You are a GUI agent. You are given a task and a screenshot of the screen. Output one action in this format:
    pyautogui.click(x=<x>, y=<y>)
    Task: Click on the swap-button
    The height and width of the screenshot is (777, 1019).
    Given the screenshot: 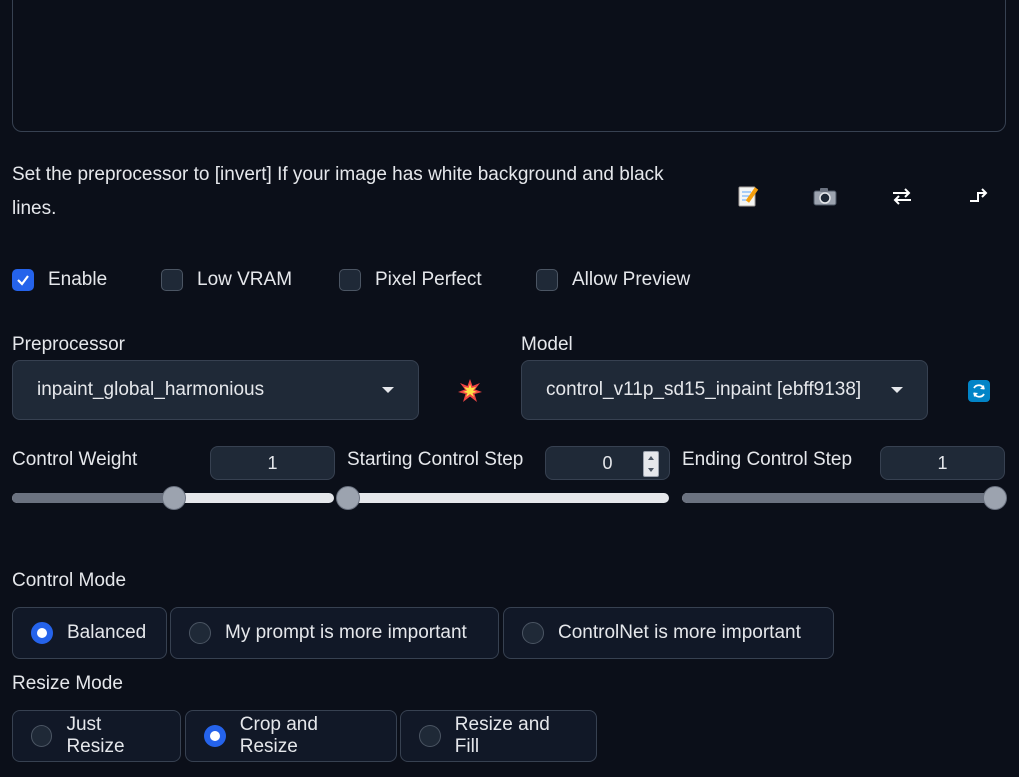 What is the action you would take?
    pyautogui.click(x=902, y=196)
    